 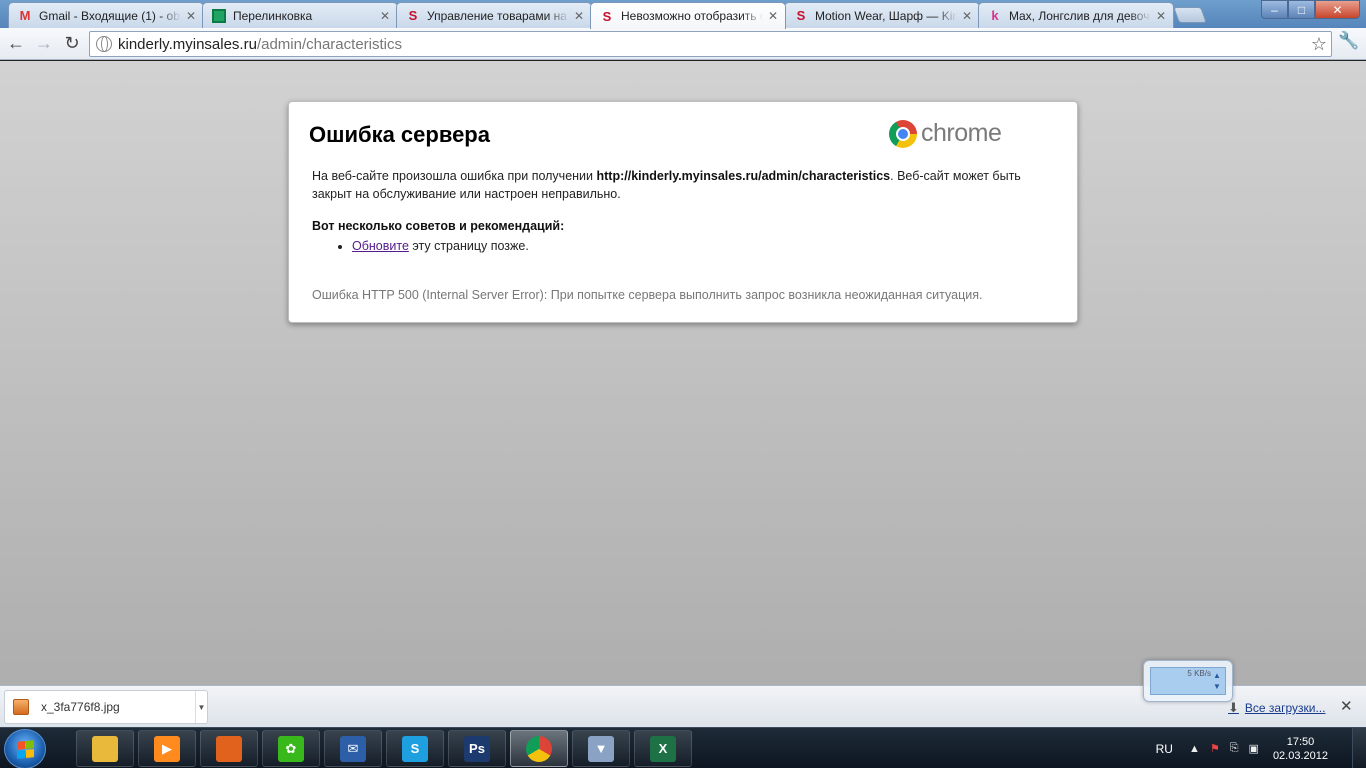 I want to click on taskbar-explorer-button, so click(x=105, y=748).